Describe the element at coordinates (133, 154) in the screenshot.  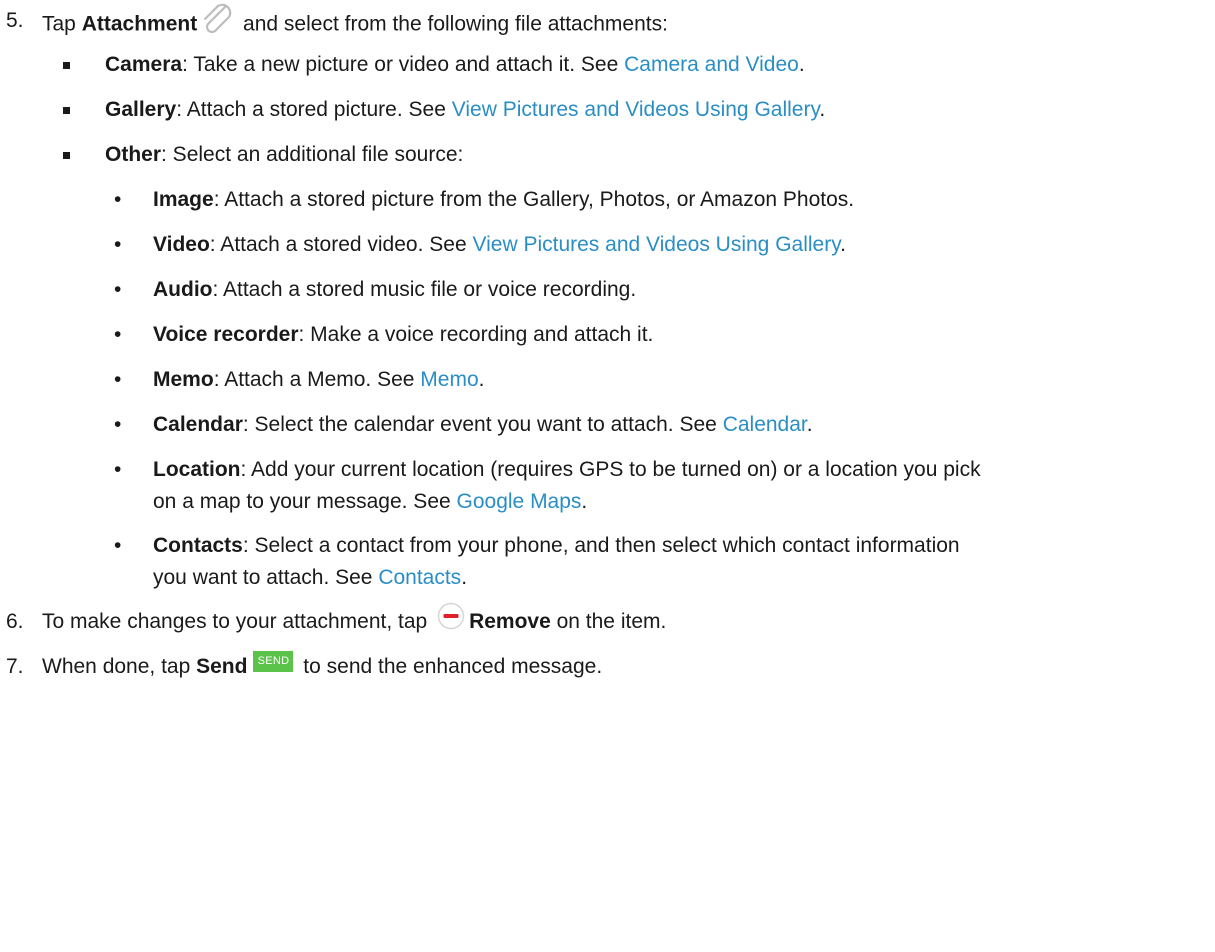
I see `item-label: Other` at that location.